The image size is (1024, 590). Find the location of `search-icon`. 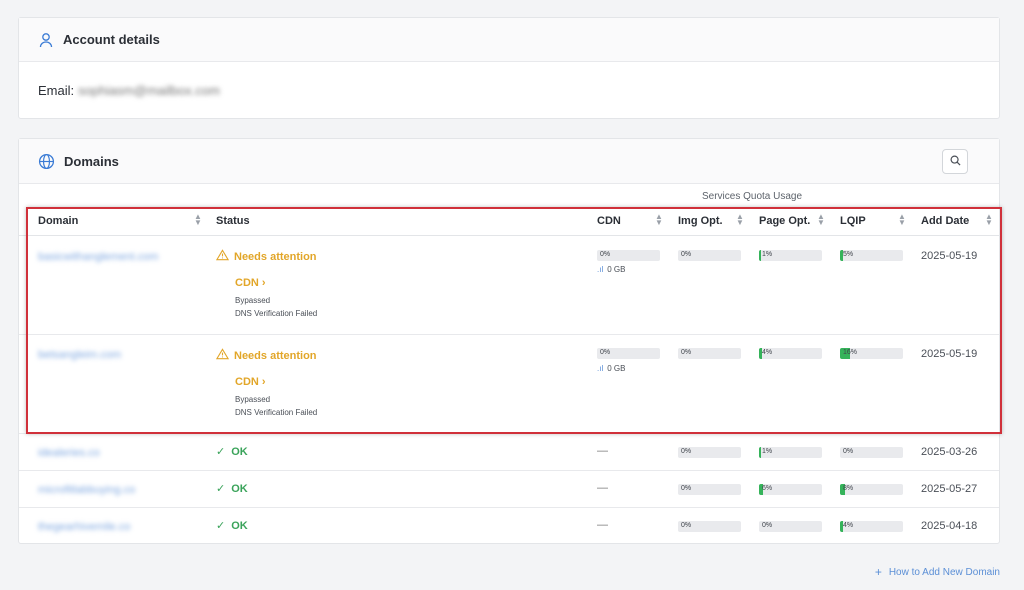

search-icon is located at coordinates (955, 162).